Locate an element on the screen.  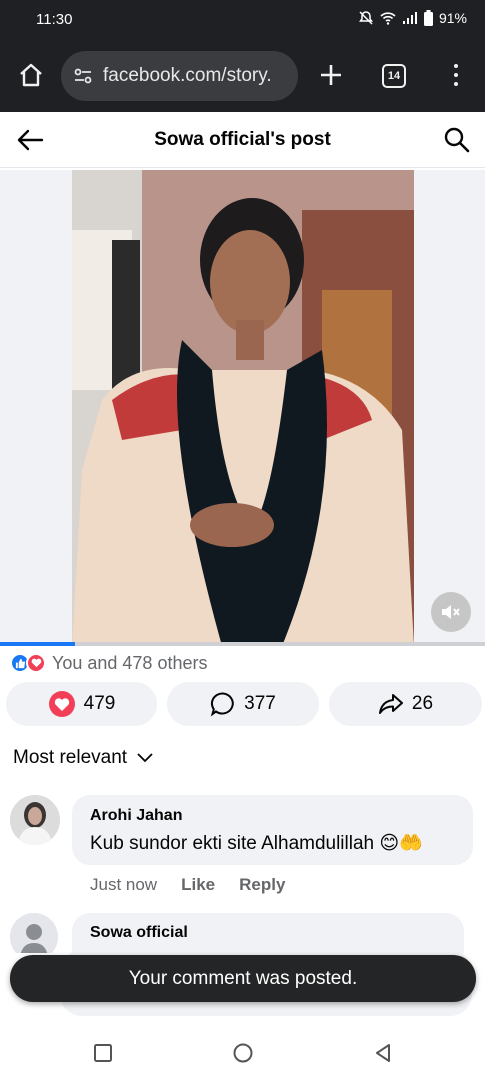
speaker-muted-icon is located at coordinates (451, 612).